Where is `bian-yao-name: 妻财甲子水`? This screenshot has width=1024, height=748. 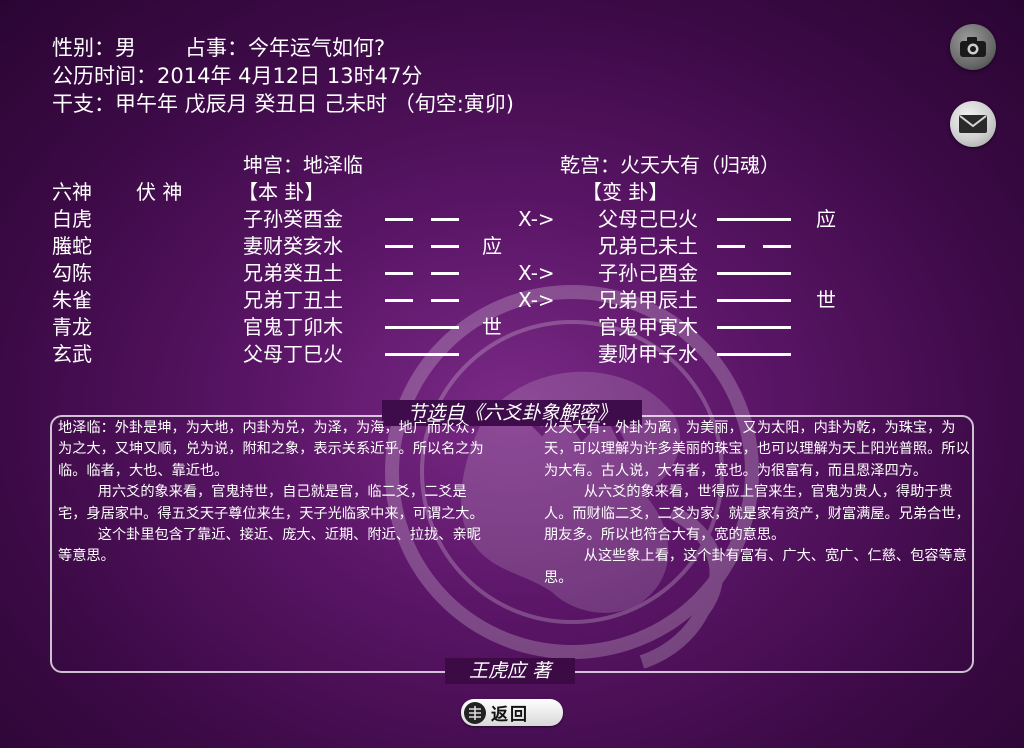 bian-yao-name: 妻财甲子水 is located at coordinates (648, 354).